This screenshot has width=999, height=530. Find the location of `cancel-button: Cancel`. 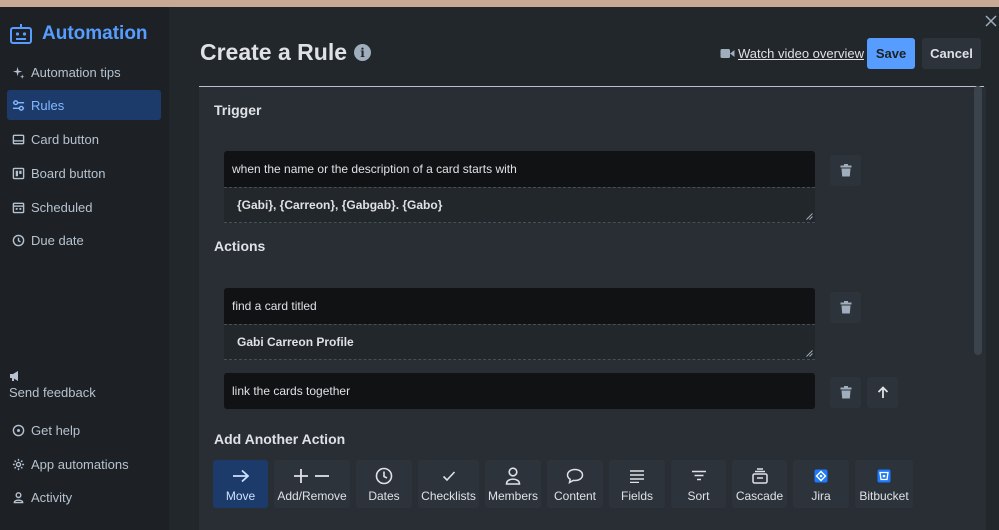

cancel-button: Cancel is located at coordinates (951, 53).